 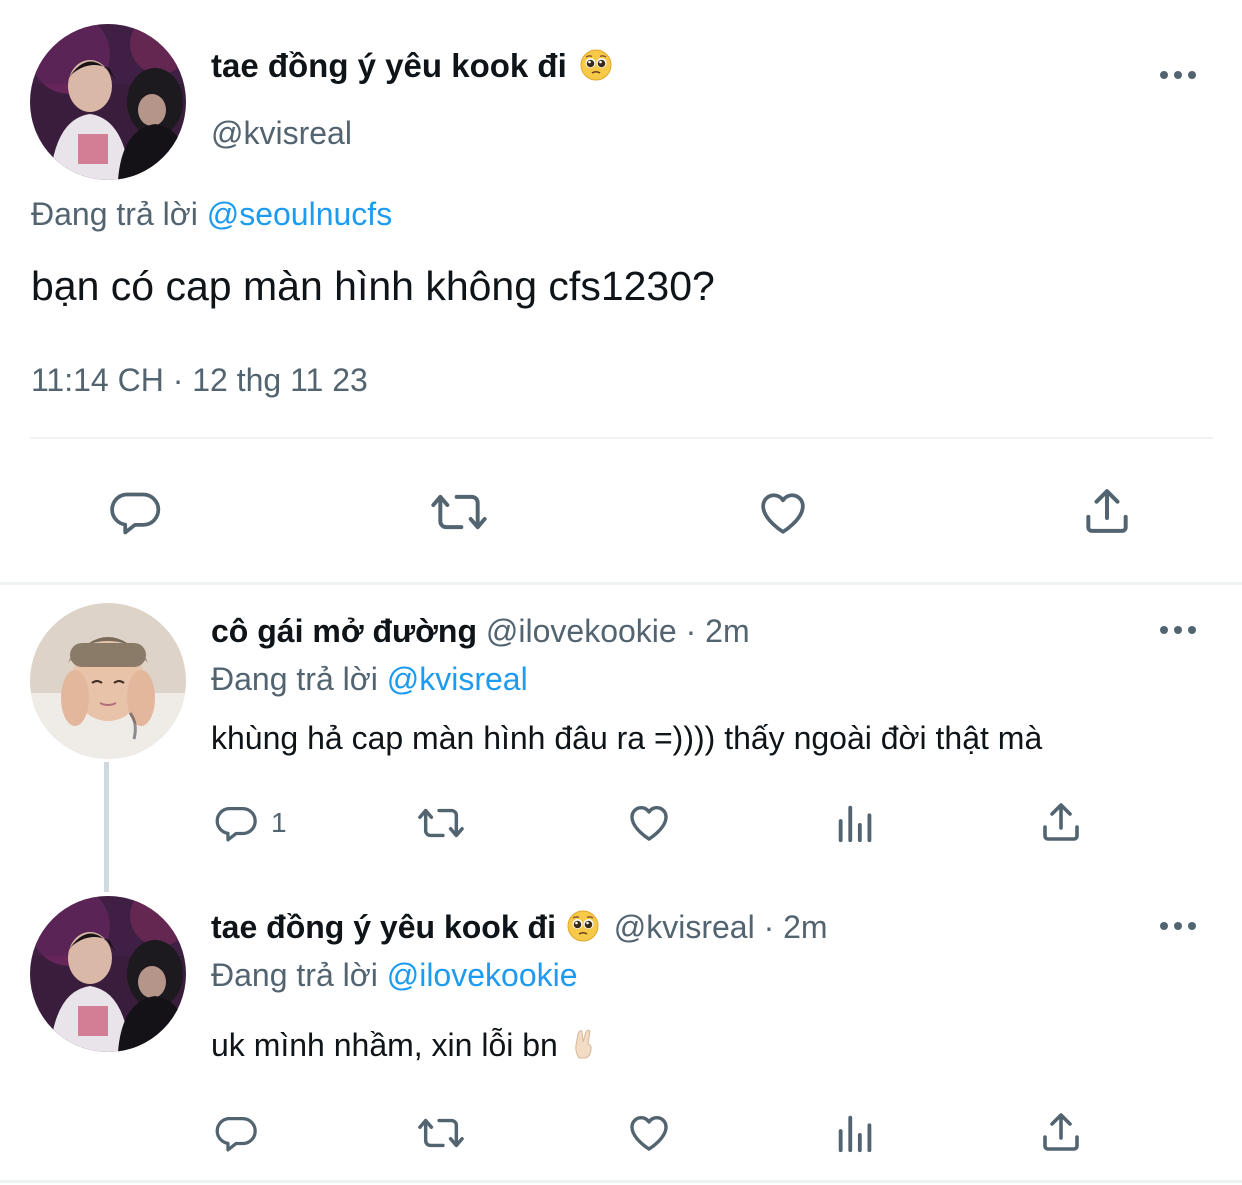 What do you see at coordinates (373, 286) in the screenshot?
I see `tweet-text: bạn có cap màn hình không cfs1230?` at bounding box center [373, 286].